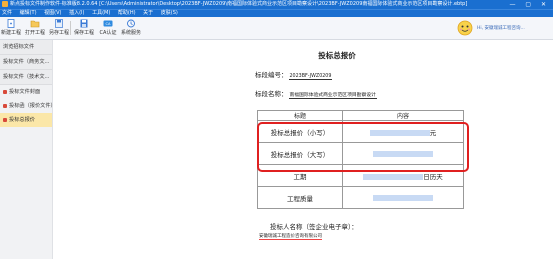 Image resolution: width=553 pixels, height=259 pixels. I want to click on menu-tools: 工具(M), so click(101, 13).